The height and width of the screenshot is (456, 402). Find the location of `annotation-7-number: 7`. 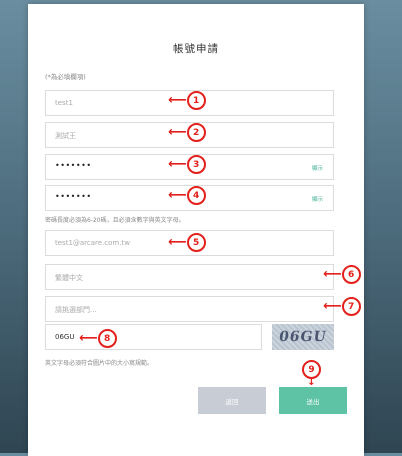

annotation-7-number: 7 is located at coordinates (351, 306).